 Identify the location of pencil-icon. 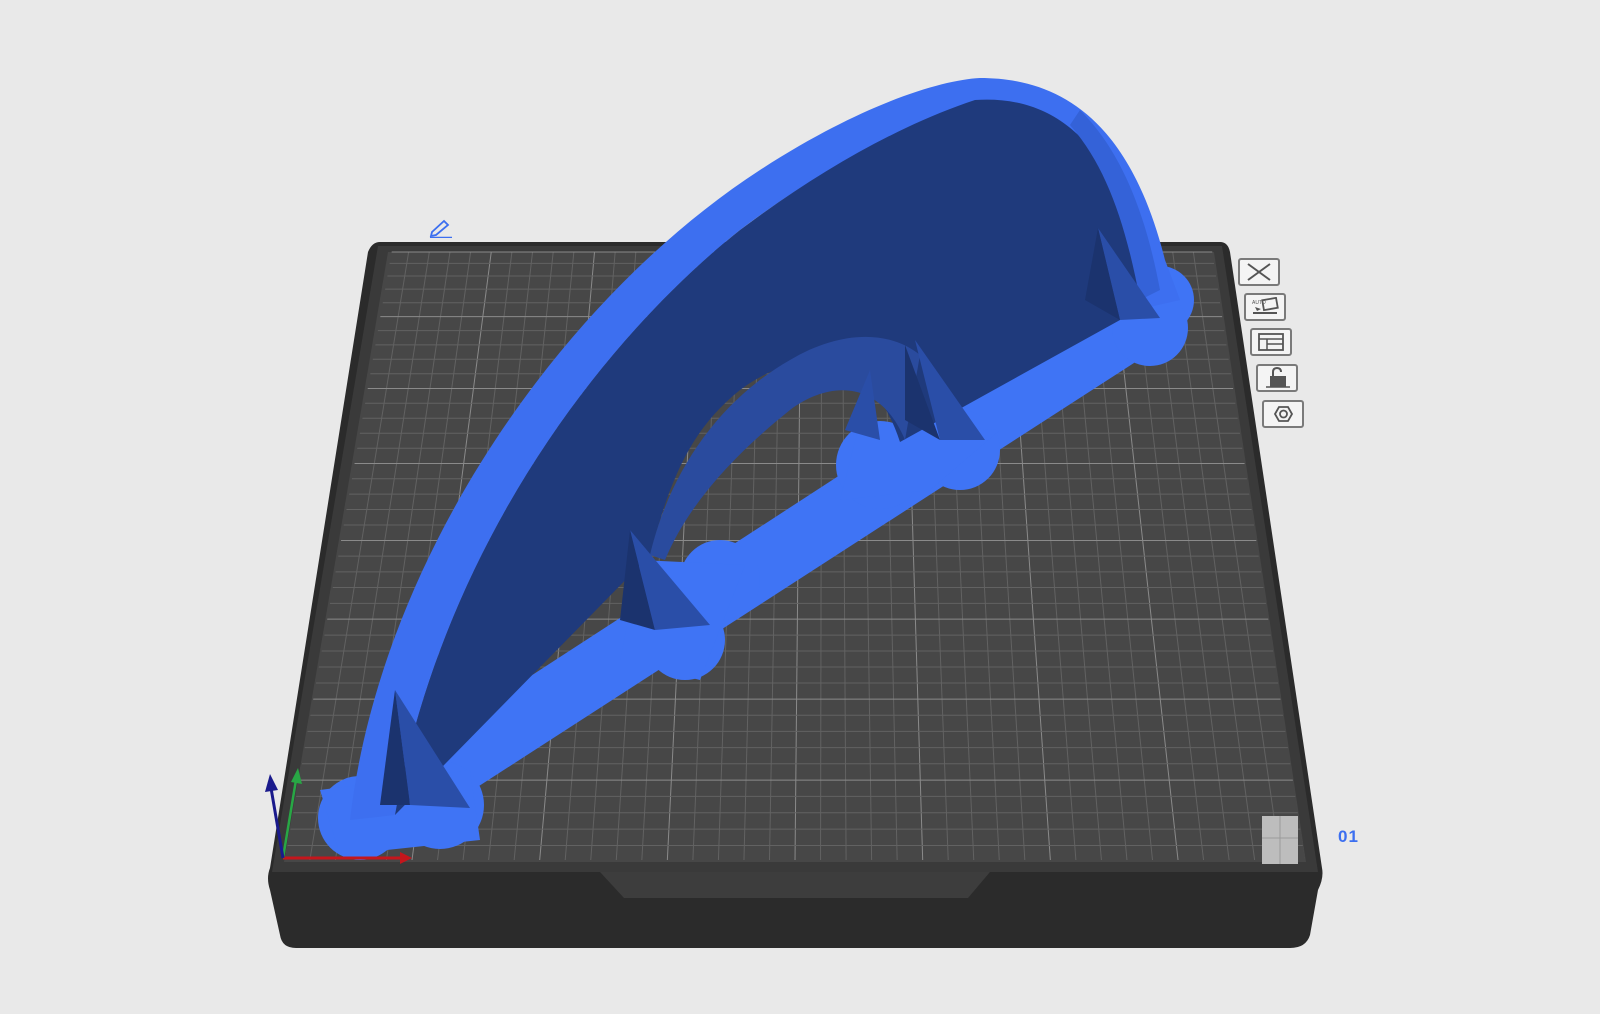
(440, 229).